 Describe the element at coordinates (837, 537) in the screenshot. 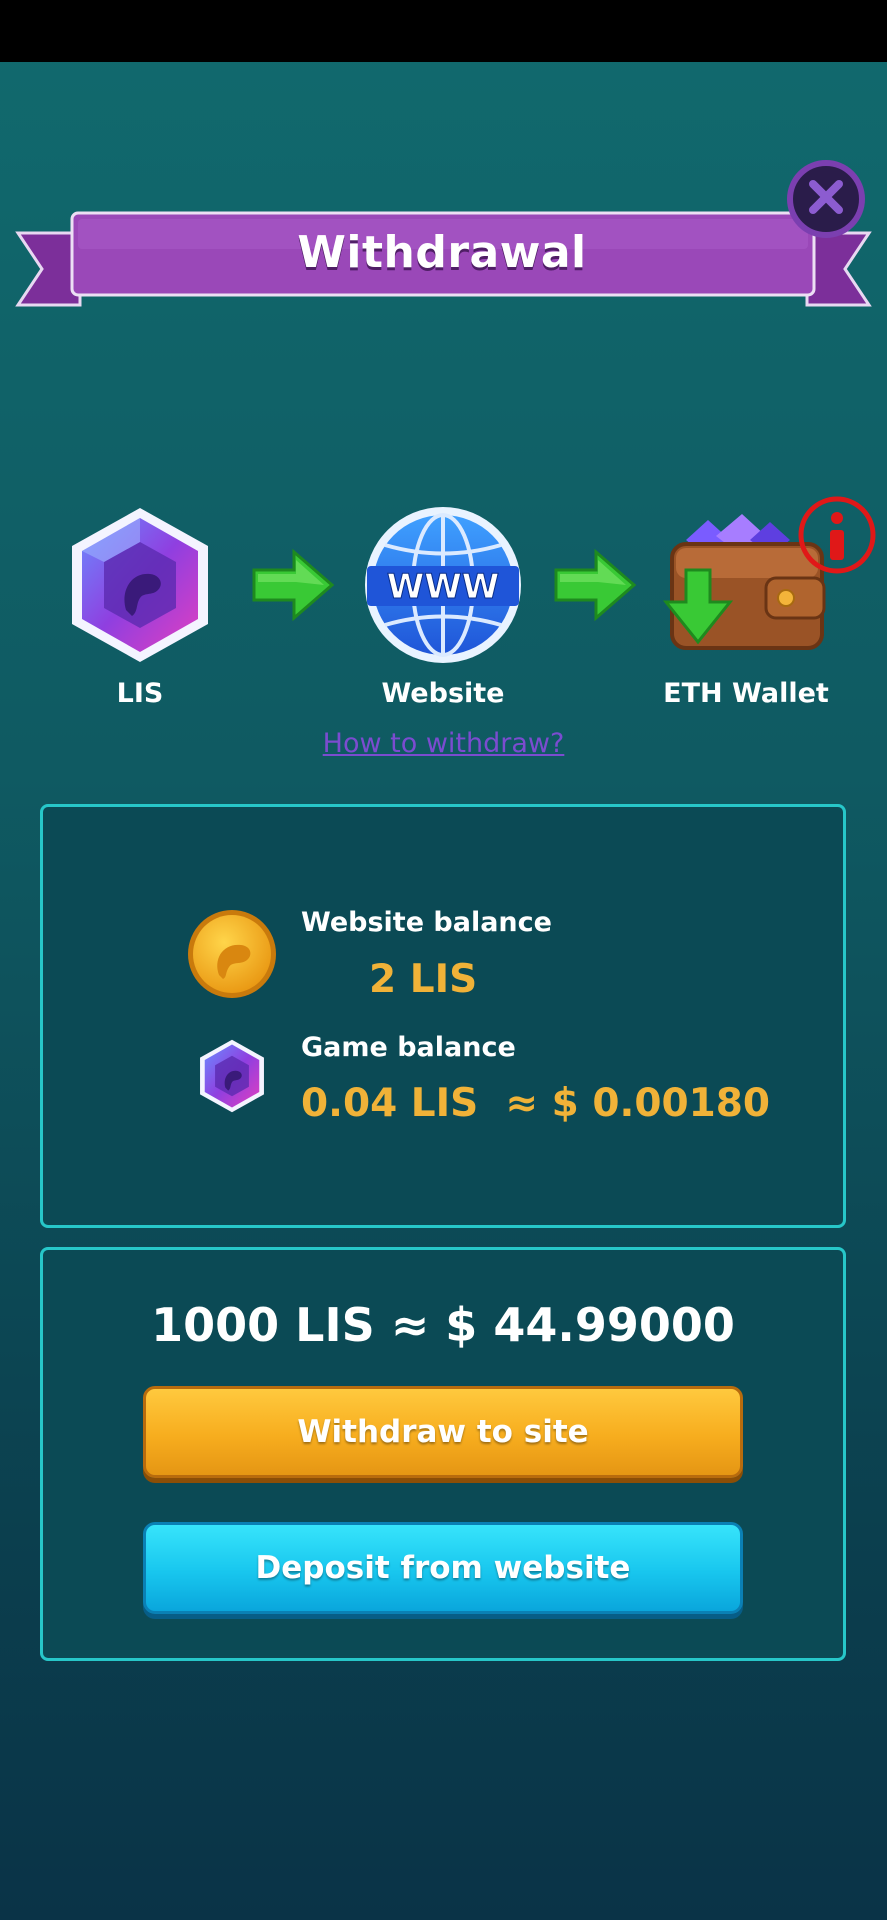

I see `info-icon` at that location.